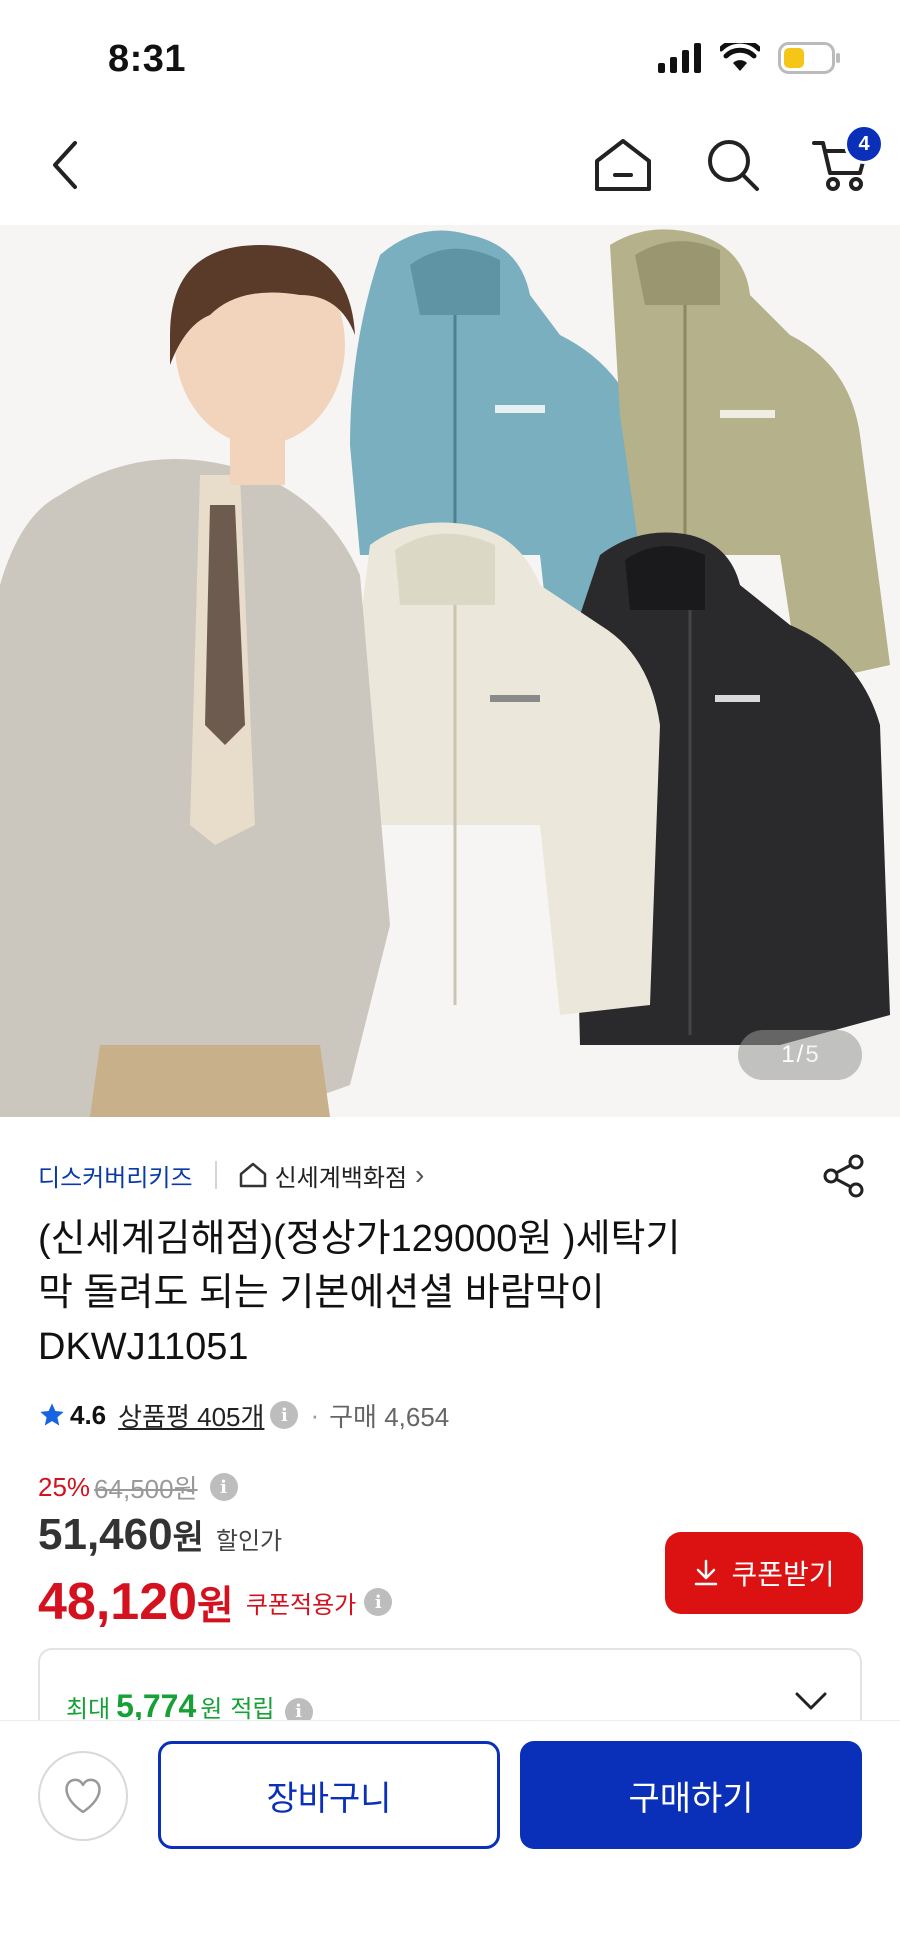 Image resolution: width=900 pixels, height=1947 pixels. I want to click on share-icon, so click(843, 1176).